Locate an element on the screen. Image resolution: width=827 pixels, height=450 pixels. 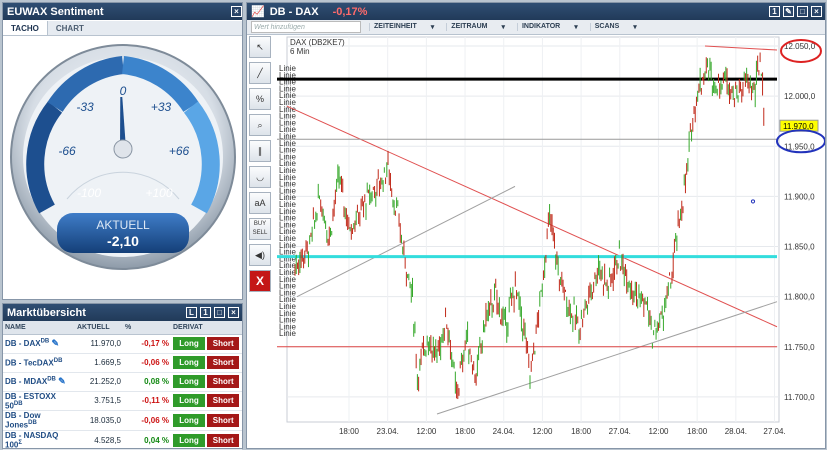
table-row: DB - TecDAXDB 1.669,5 -0,06 % Long Short is located at coordinates (122, 363).